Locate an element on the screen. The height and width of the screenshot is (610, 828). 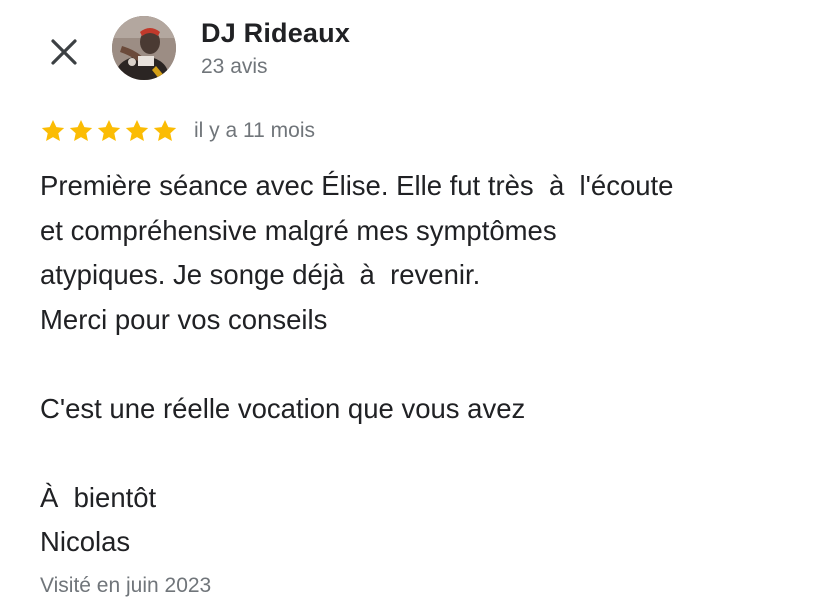
review-text-line: À bientôt is located at coordinates (98, 497).